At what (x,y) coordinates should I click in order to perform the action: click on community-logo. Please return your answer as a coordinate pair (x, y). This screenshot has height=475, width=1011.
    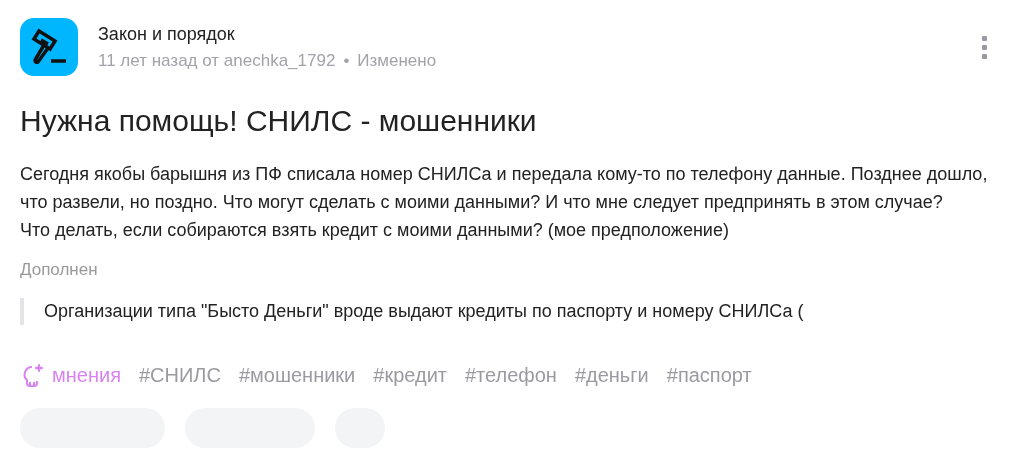
    Looking at the image, I should click on (49, 47).